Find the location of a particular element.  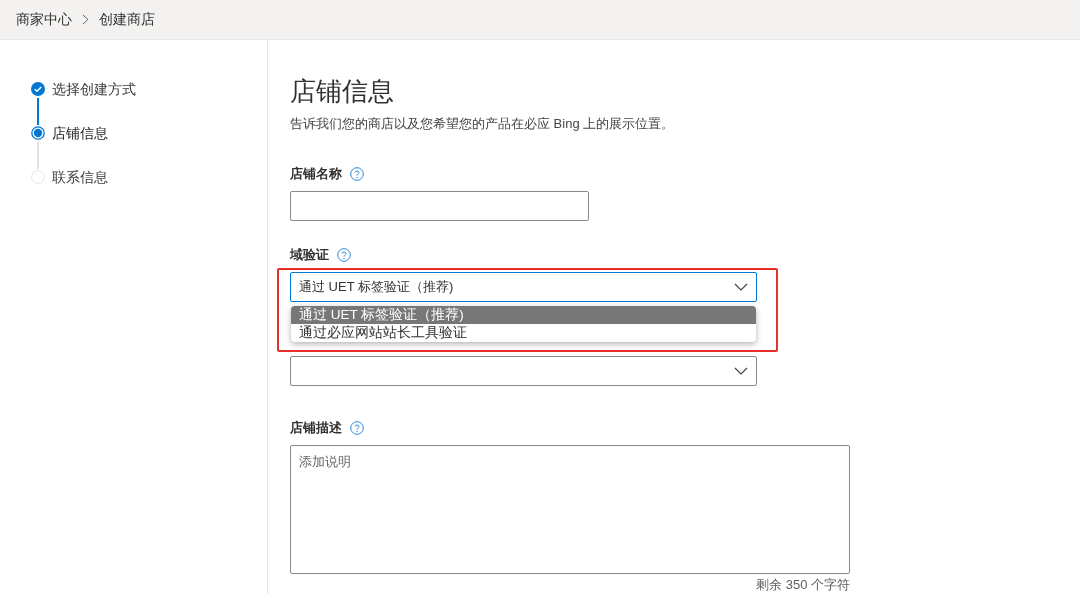

step-label: 选择创建方式 is located at coordinates (94, 103).